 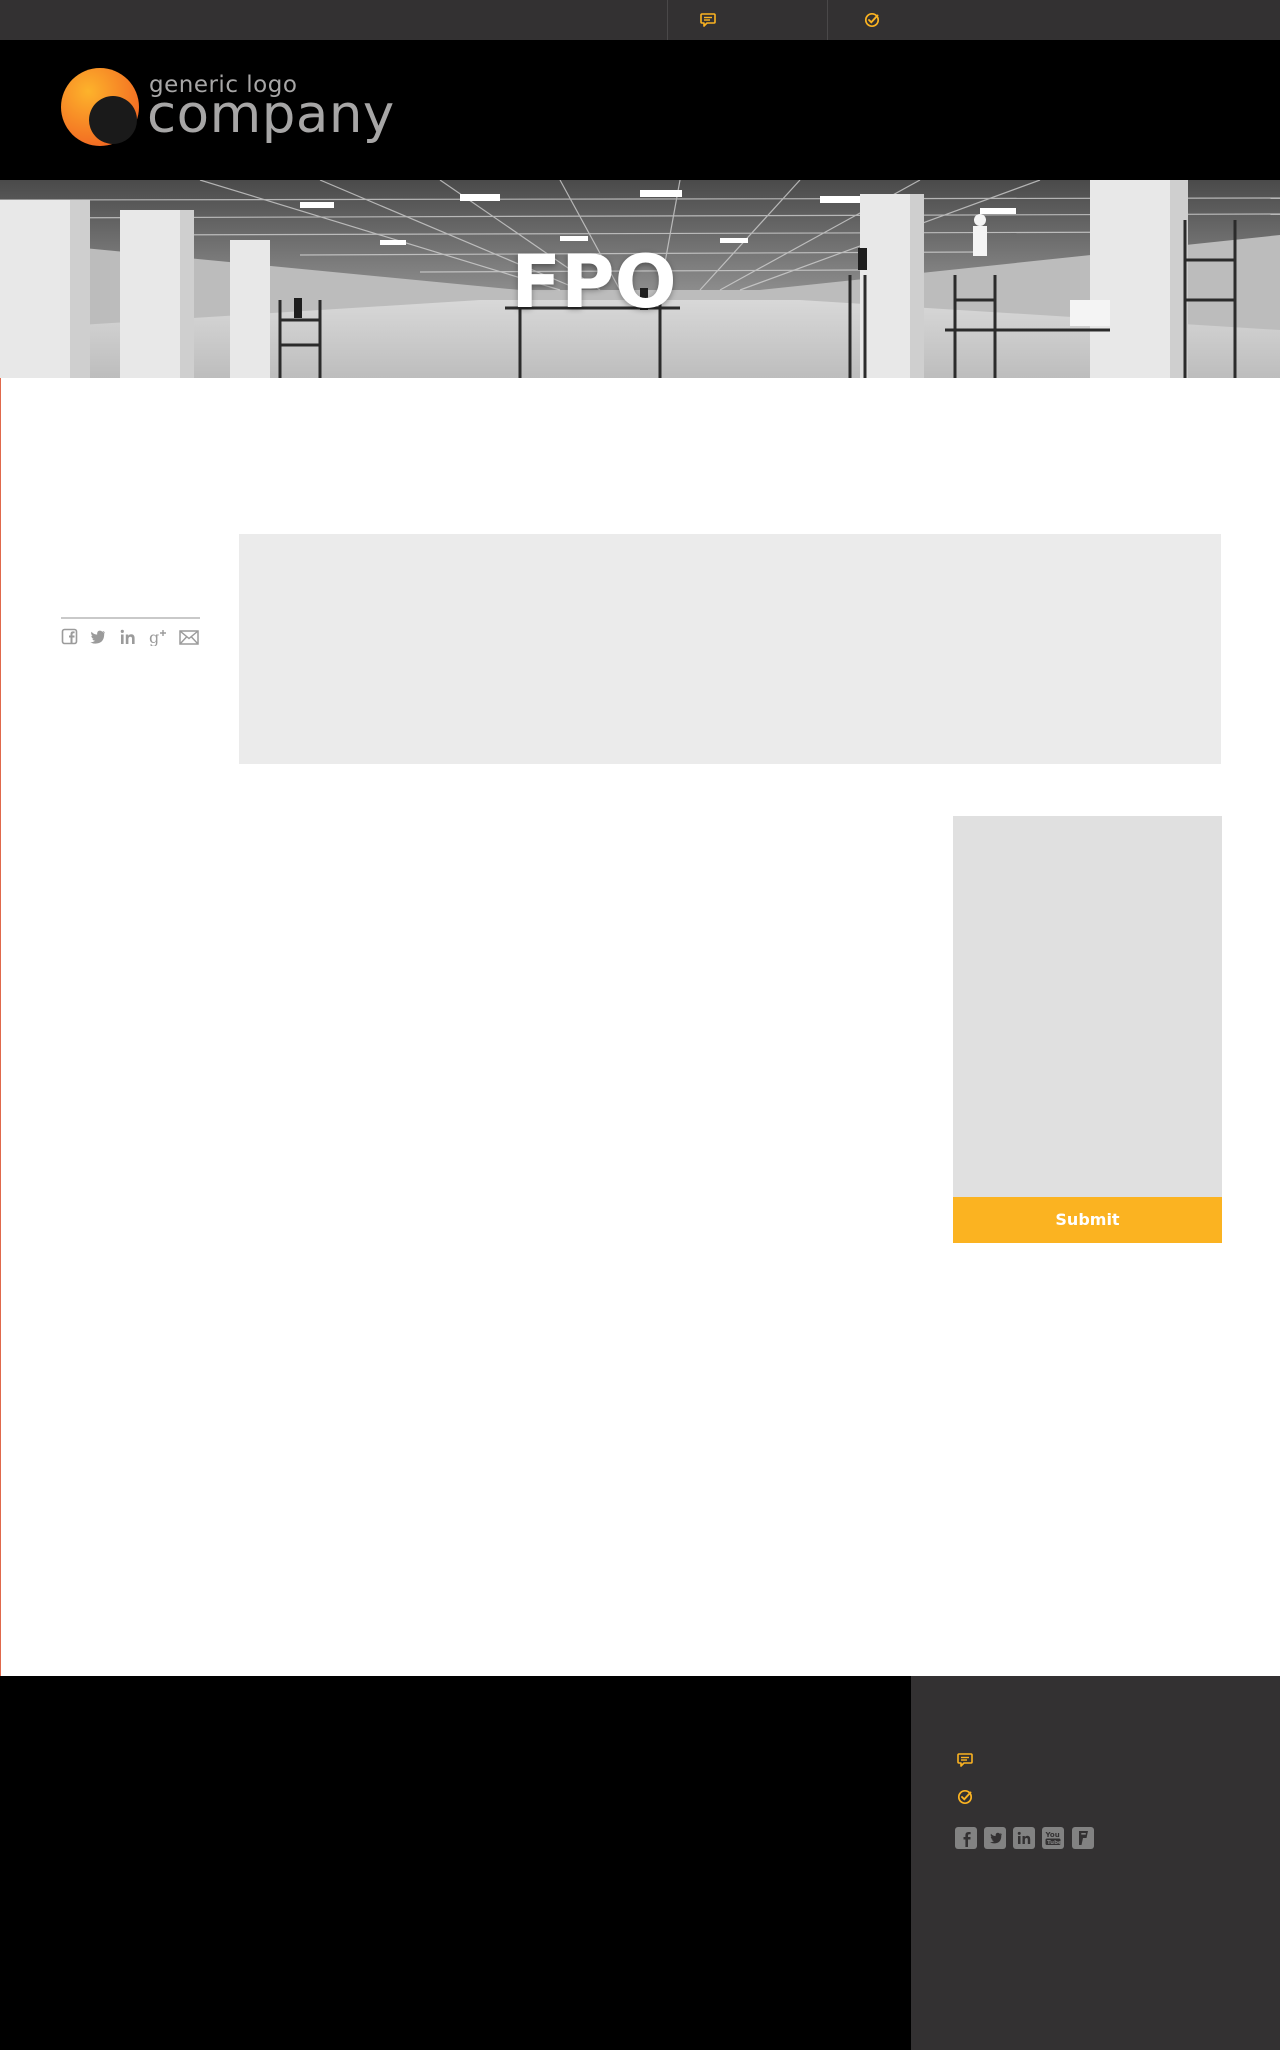 What do you see at coordinates (455, 1863) in the screenshot?
I see `footer-main` at bounding box center [455, 1863].